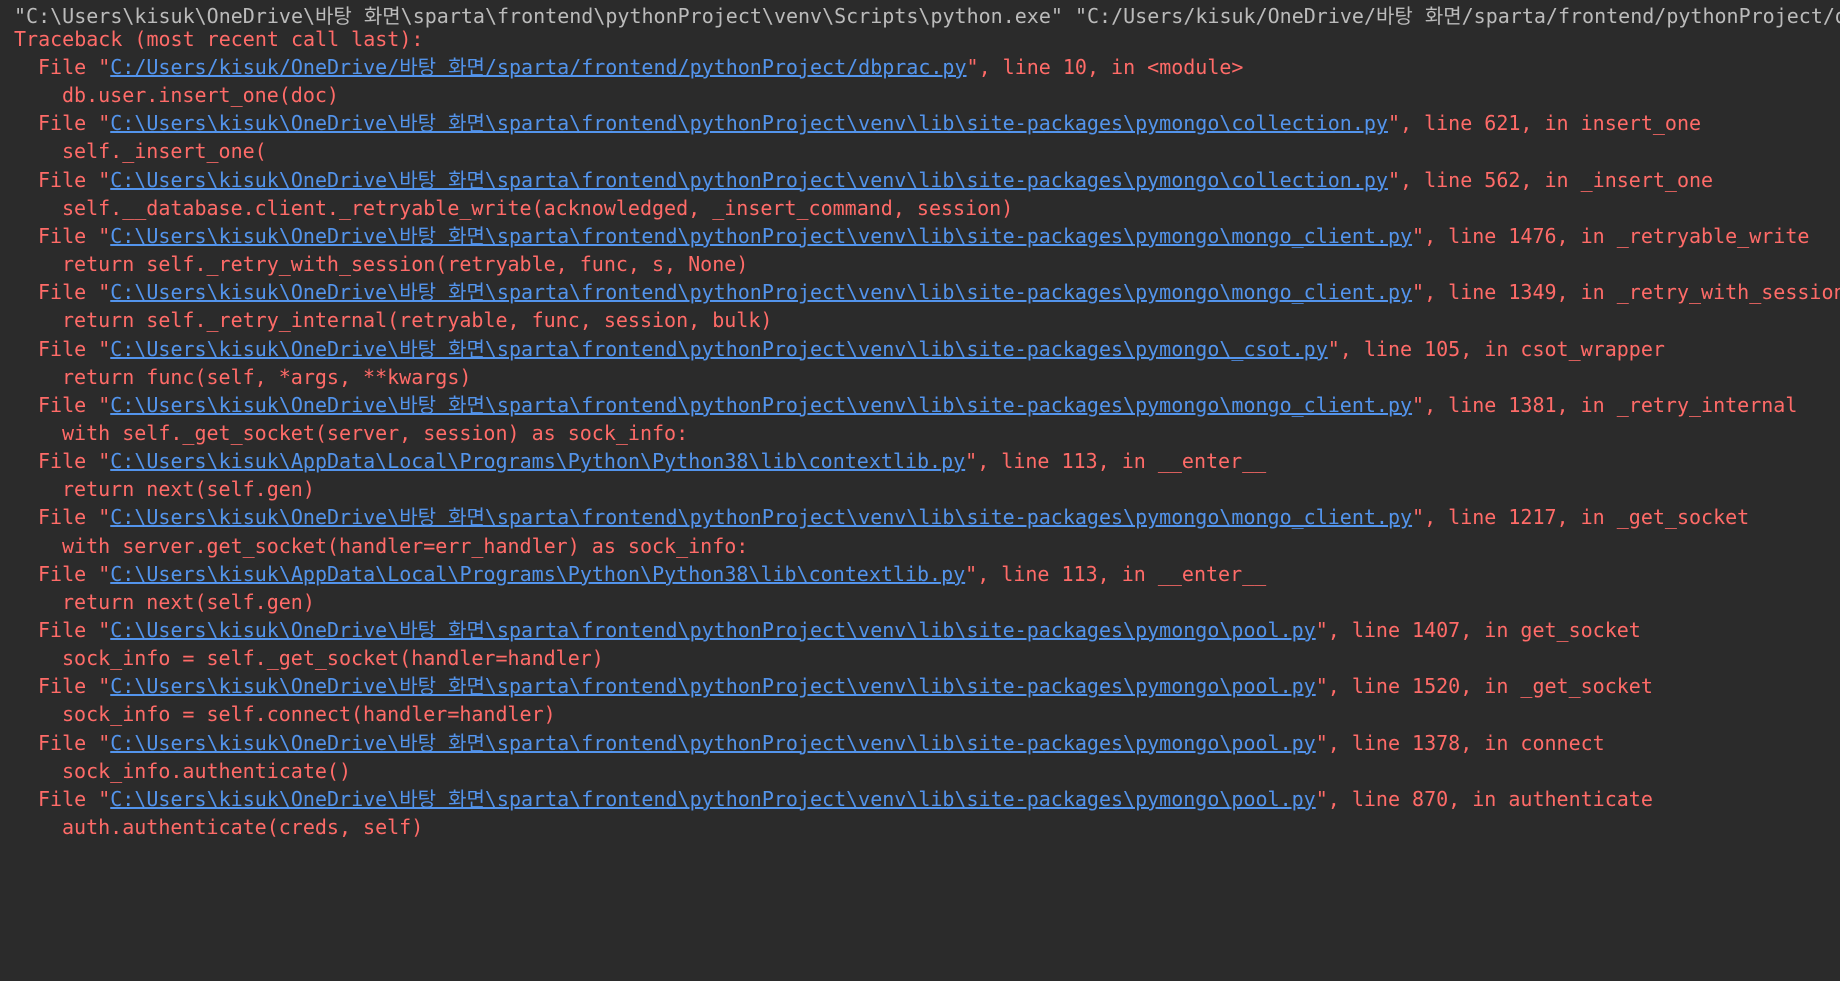  Describe the element at coordinates (1605, 404) in the screenshot. I see `frame-location-info: ", line 1381, in _retry_internal` at that location.